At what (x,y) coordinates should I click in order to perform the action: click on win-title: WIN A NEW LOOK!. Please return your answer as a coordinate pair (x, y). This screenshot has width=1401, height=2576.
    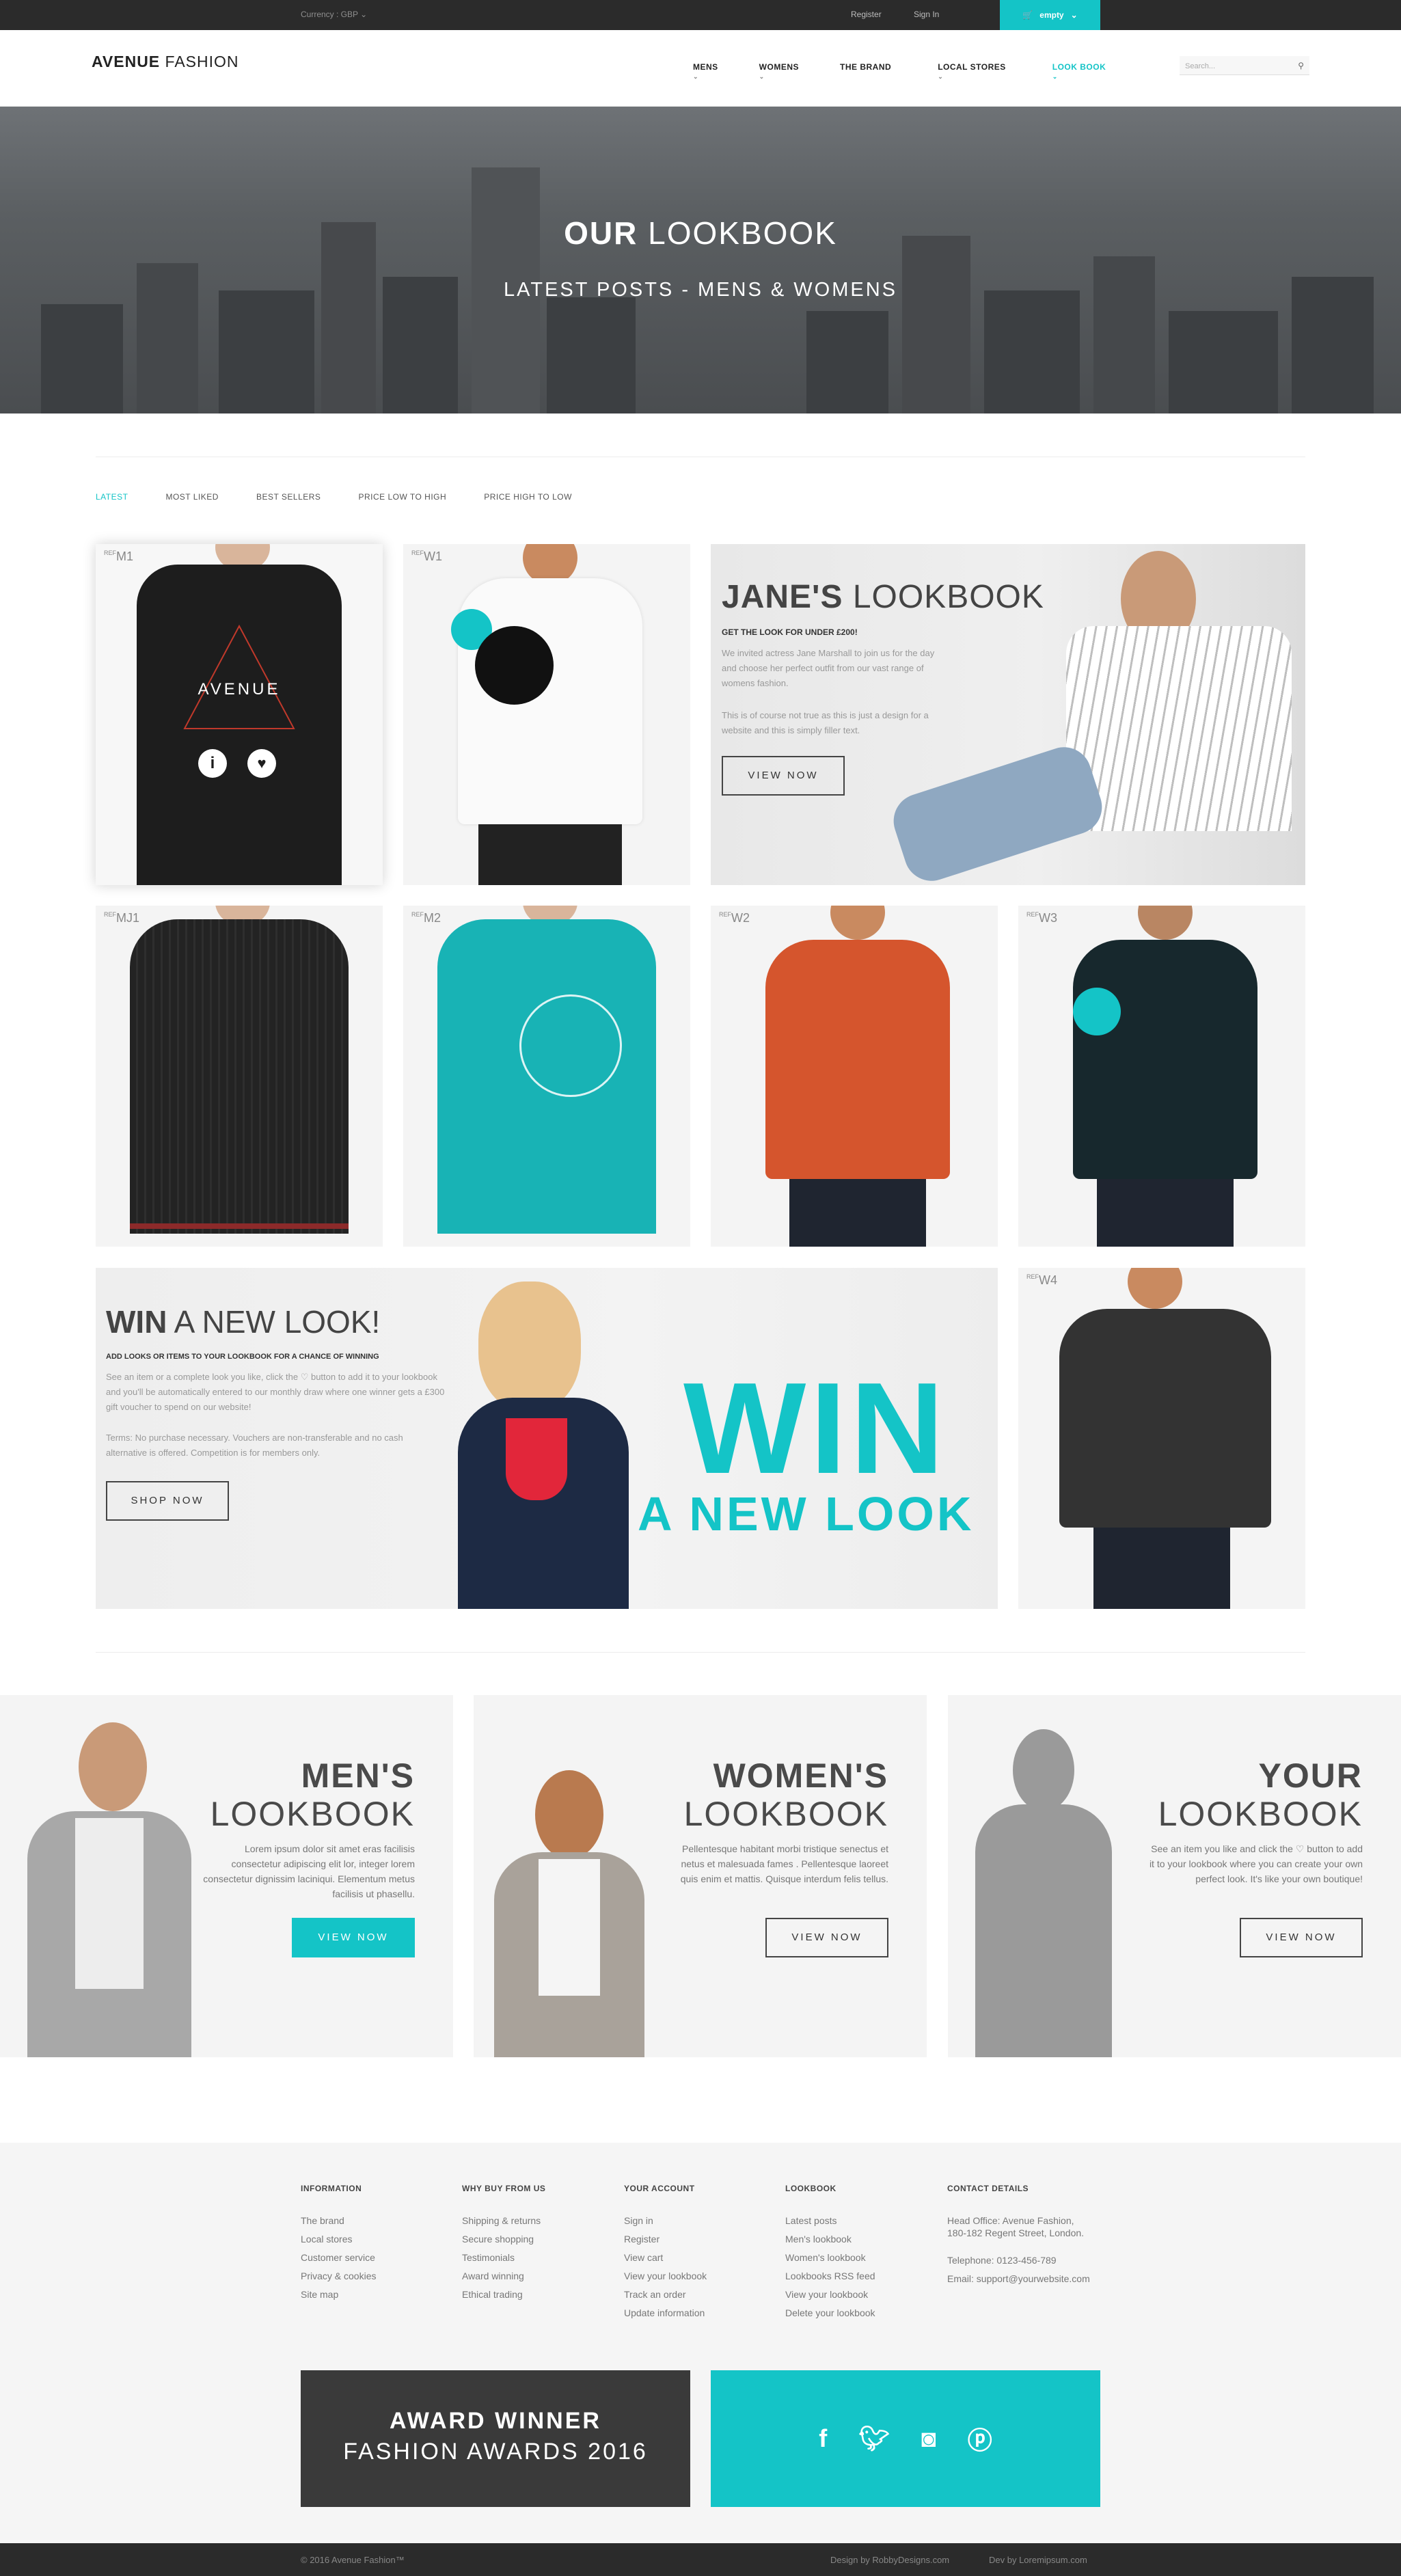
    Looking at the image, I should click on (244, 1322).